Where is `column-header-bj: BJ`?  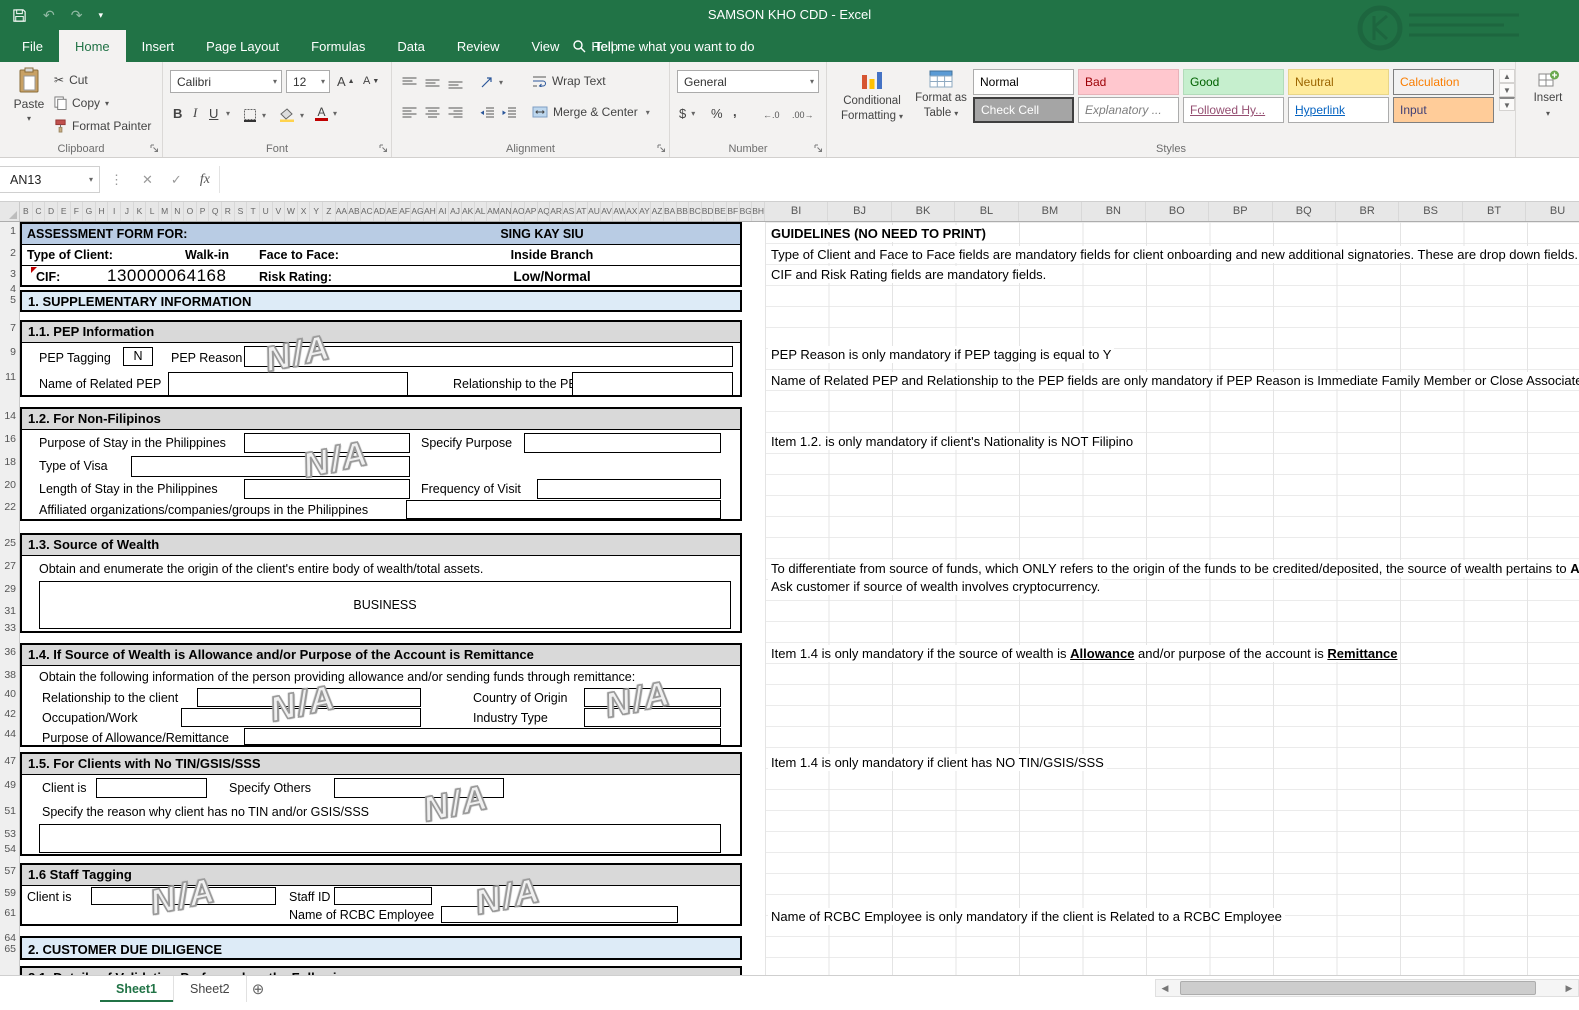 column-header-bj: BJ is located at coordinates (860, 211).